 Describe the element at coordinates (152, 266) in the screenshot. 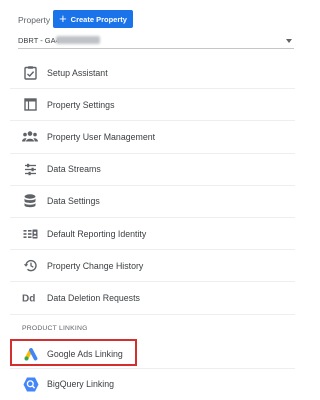

I see `menu-item-property-change-history: Property Change History` at that location.